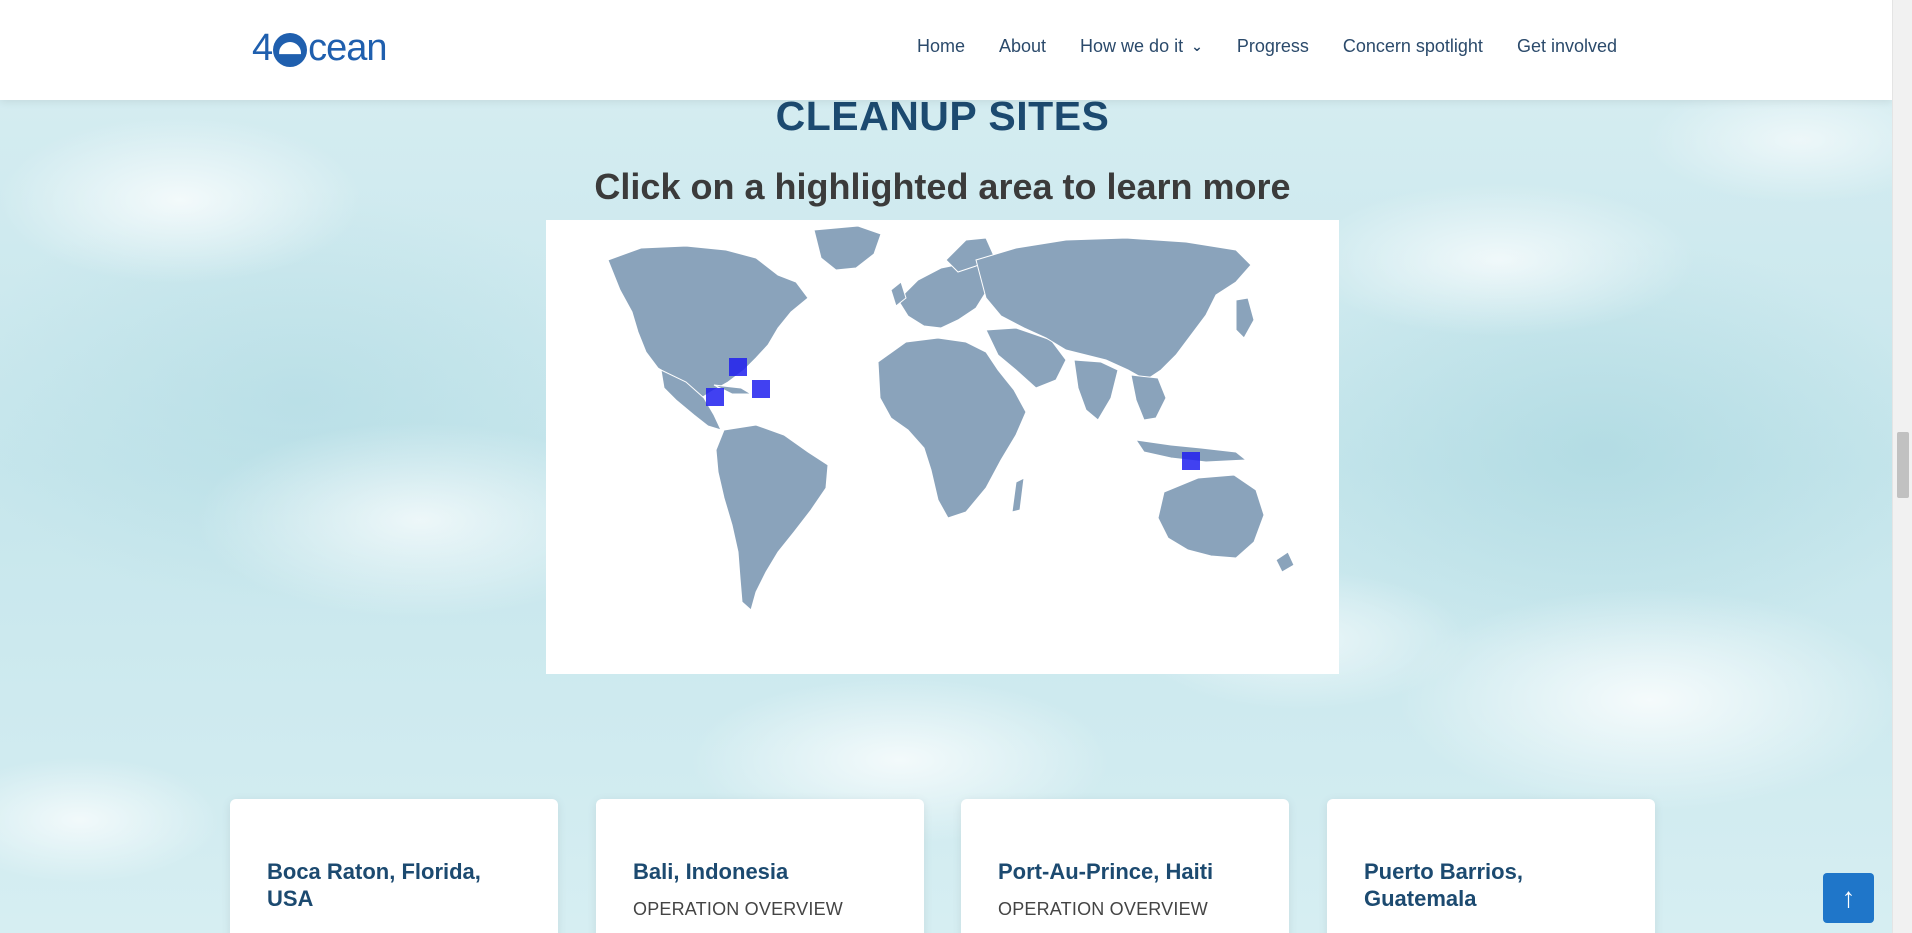 This screenshot has height=933, width=1912. What do you see at coordinates (1413, 46) in the screenshot?
I see `nav-concern-spotlight: Concern spotlight` at bounding box center [1413, 46].